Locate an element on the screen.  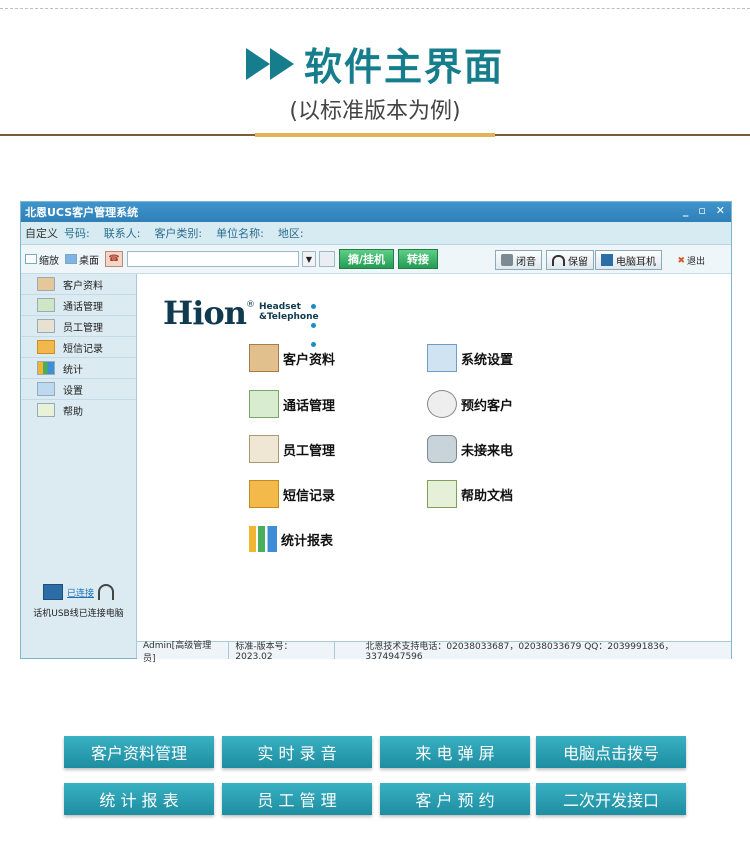
status-user: Admin[高级管理员] is located at coordinates (183, 652).